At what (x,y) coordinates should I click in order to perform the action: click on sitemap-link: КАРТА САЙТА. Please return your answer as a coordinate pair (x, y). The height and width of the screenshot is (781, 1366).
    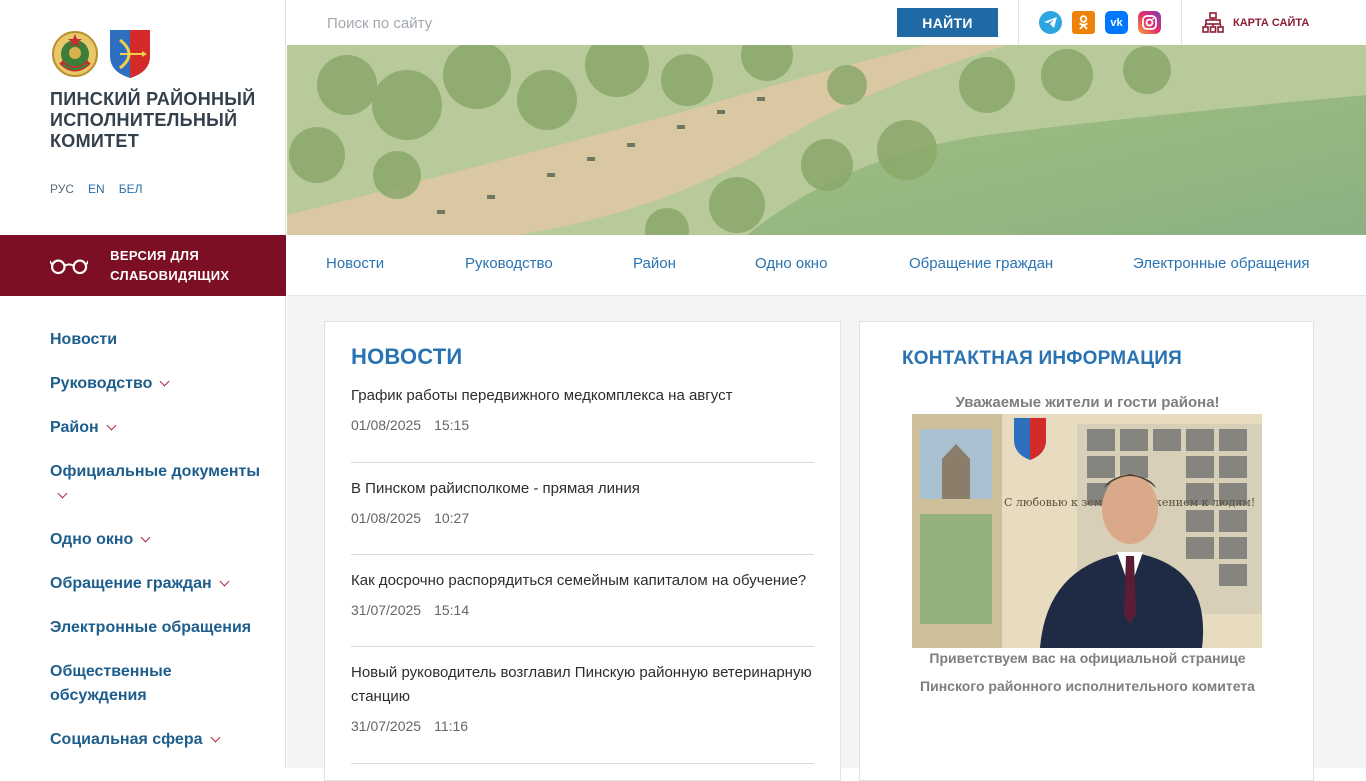
    Looking at the image, I should click on (1255, 23).